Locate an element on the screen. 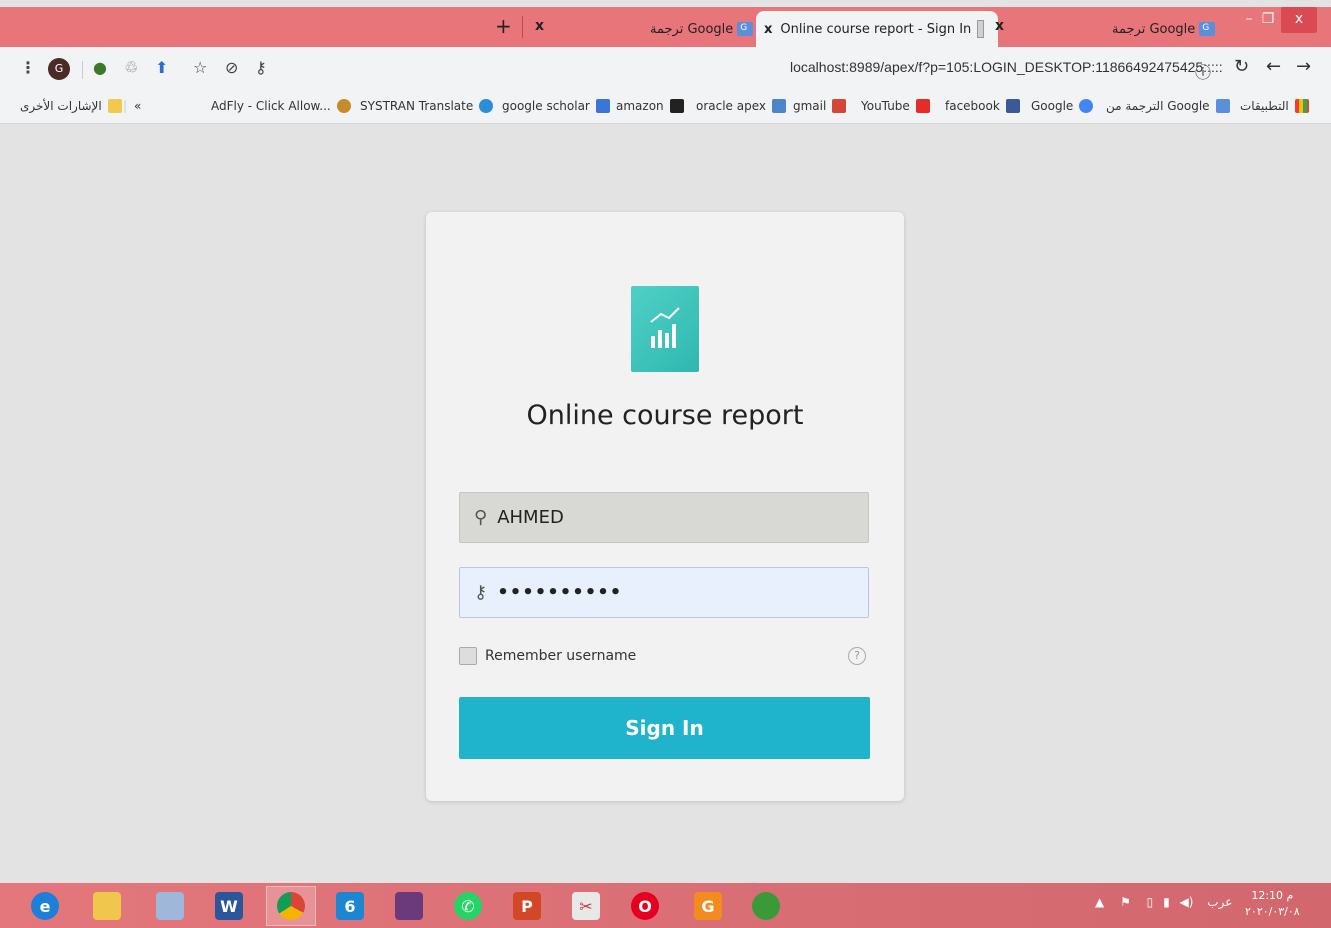  bookmark-label: amazon is located at coordinates (640, 106).